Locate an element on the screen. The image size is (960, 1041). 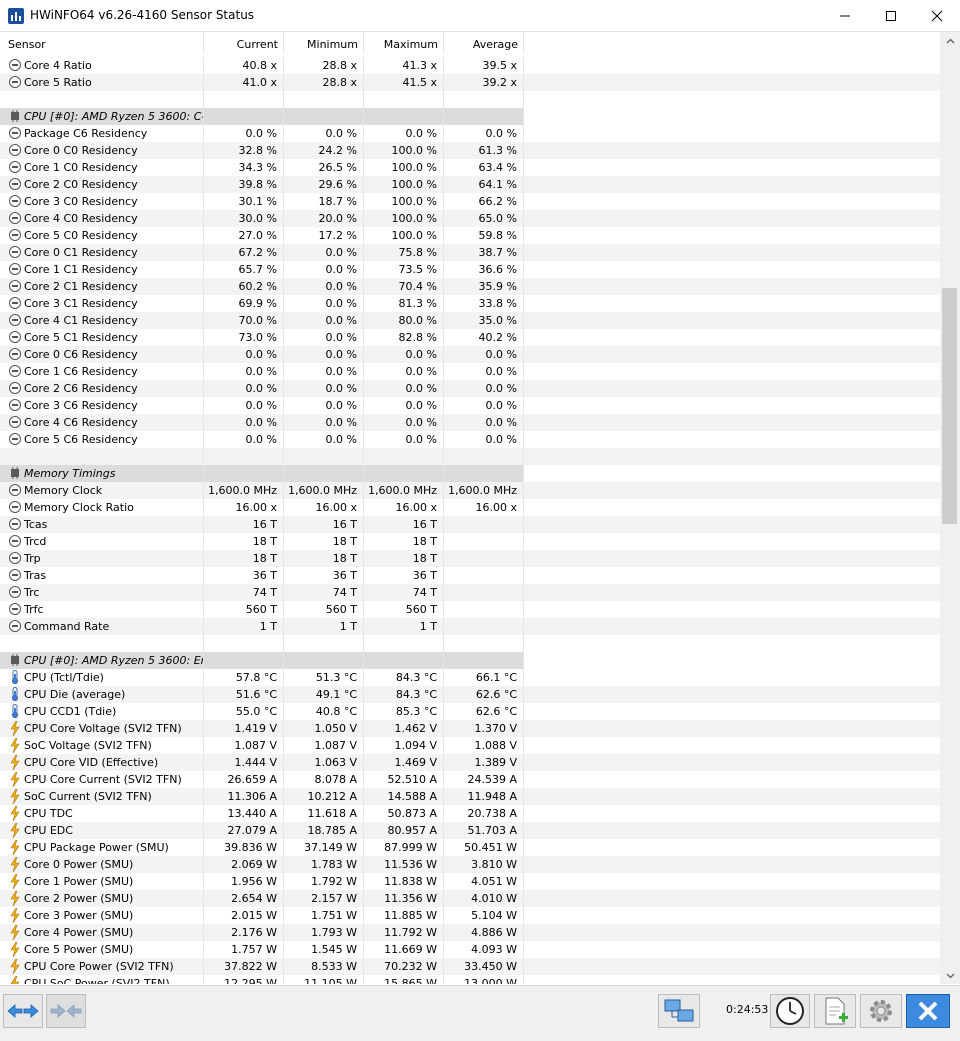
average-value: 0.0 % is located at coordinates (484, 388).